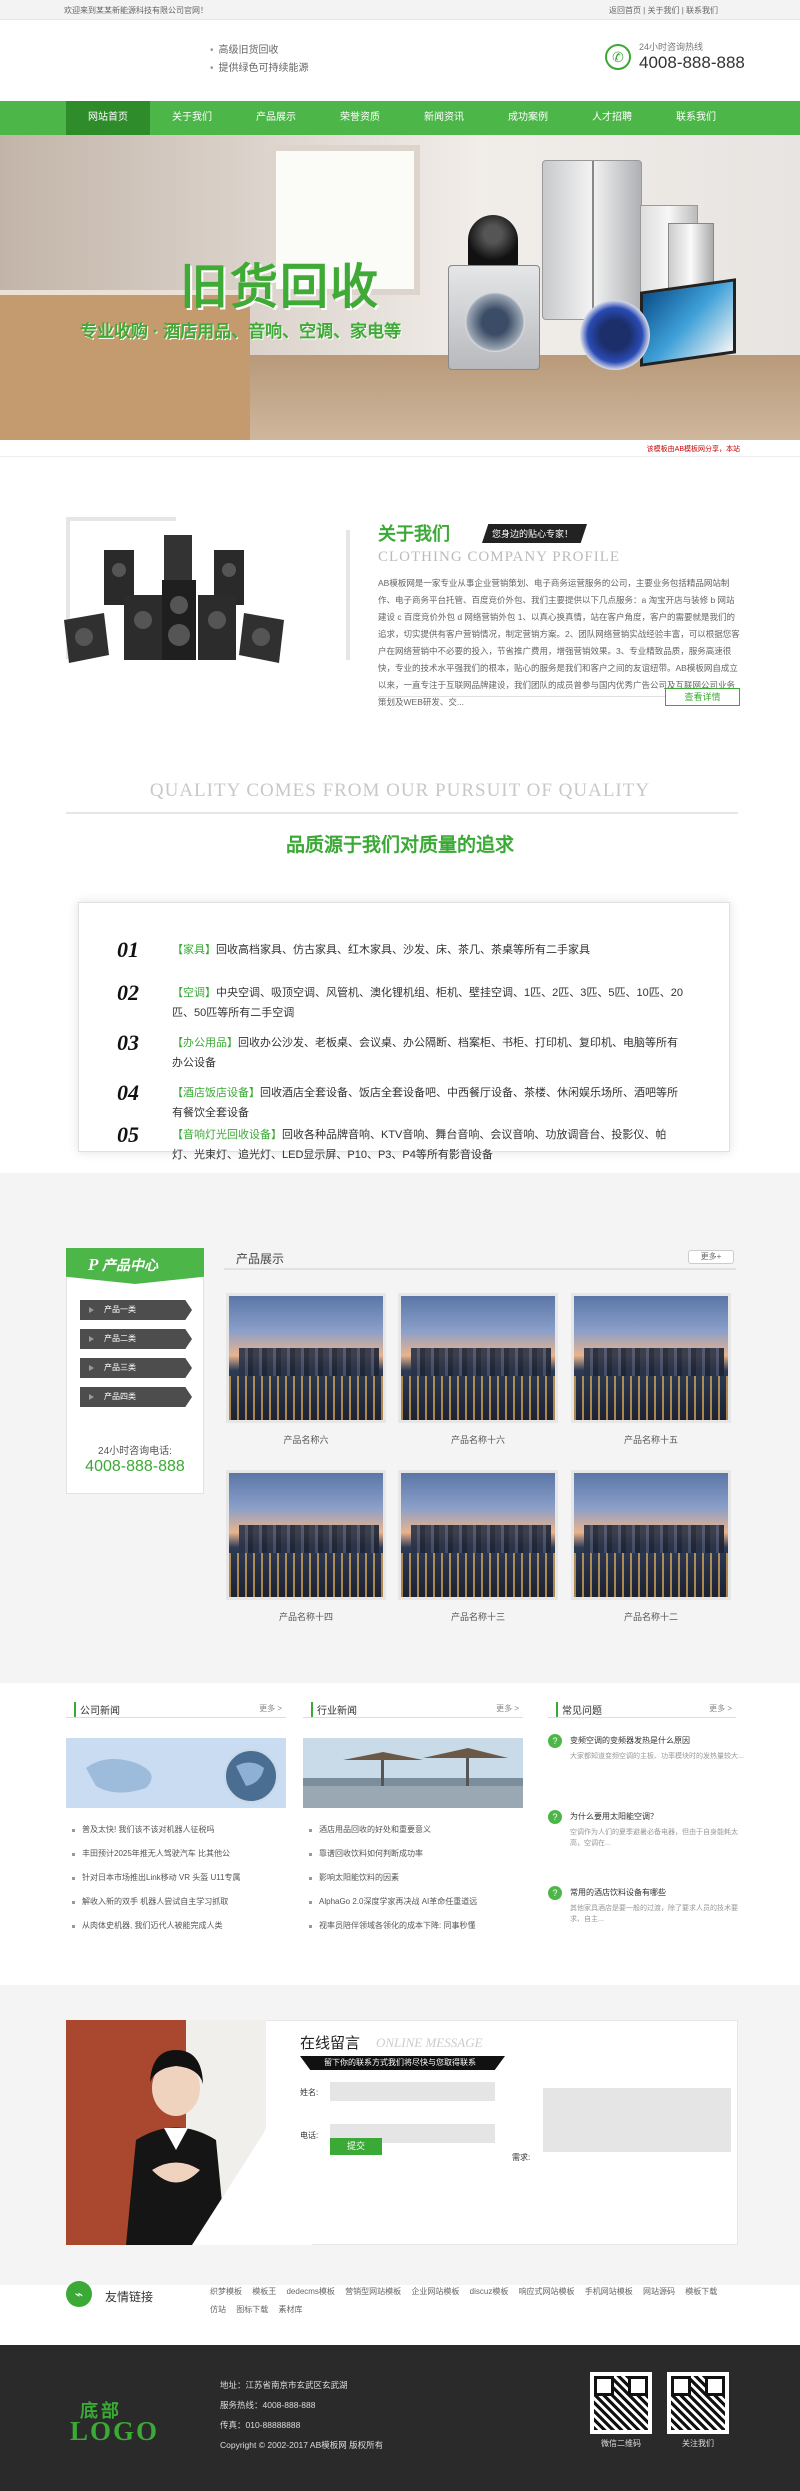 The image size is (800, 2491). I want to click on friend-link: 织梦模板, so click(226, 2292).